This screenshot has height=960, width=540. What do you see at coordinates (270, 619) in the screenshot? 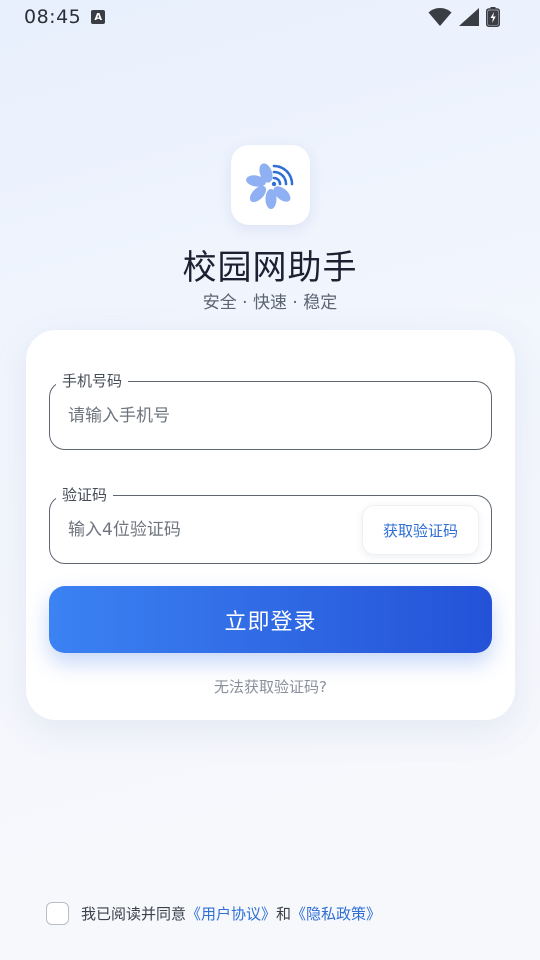
I see `login-button: 立即登录` at bounding box center [270, 619].